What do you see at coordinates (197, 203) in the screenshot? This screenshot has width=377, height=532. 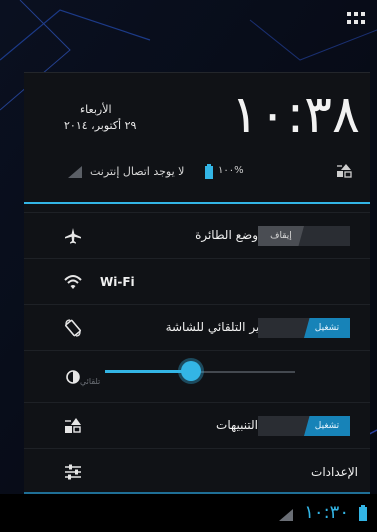 I see `header-divider` at bounding box center [197, 203].